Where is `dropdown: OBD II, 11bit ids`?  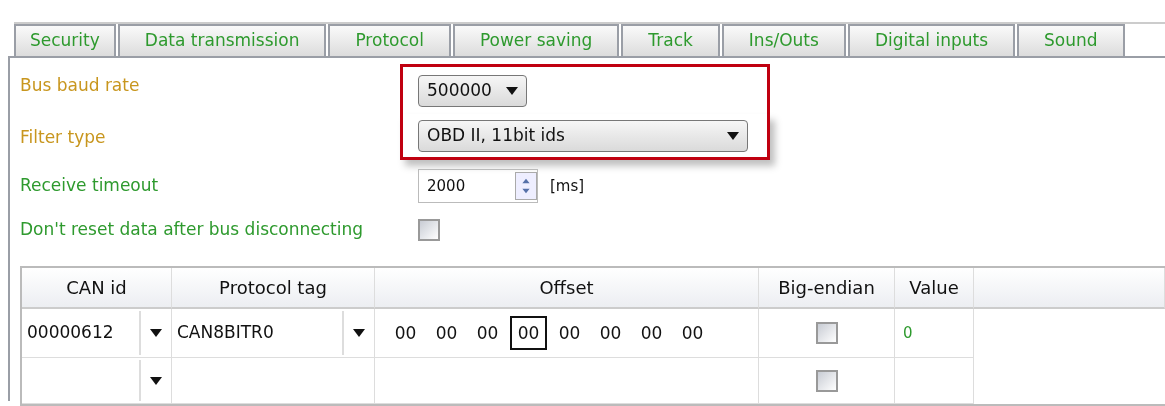 dropdown: OBD II, 11bit ids is located at coordinates (583, 135).